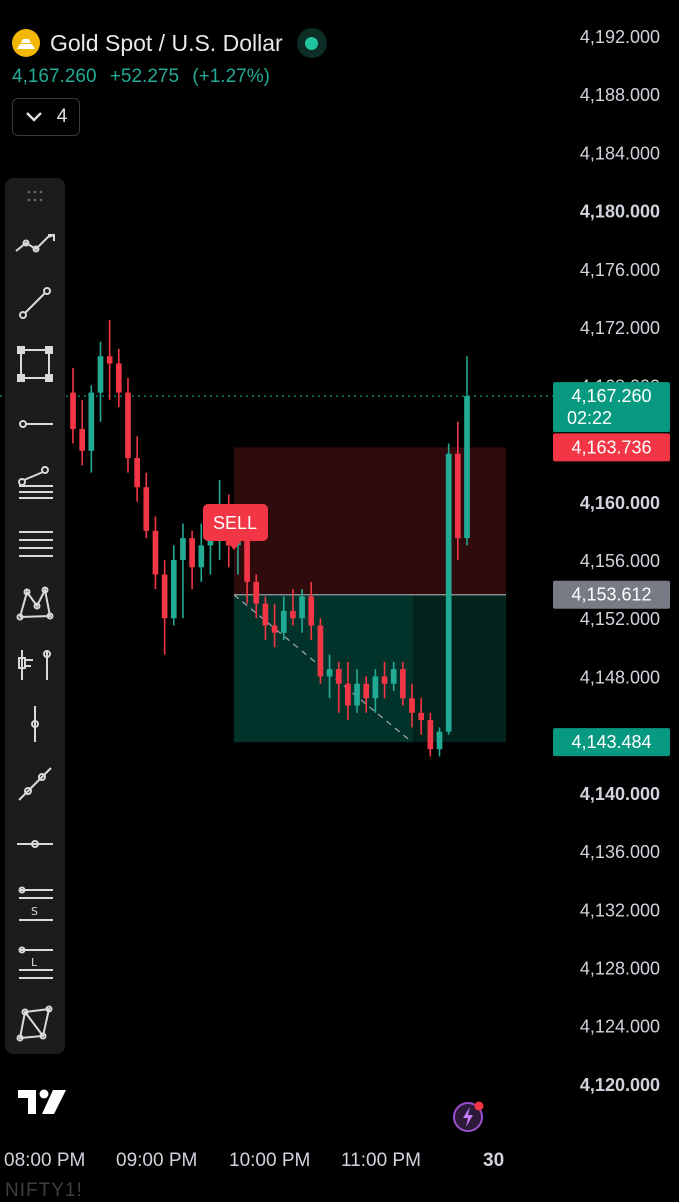 The image size is (679, 1202). I want to click on line-icon, so click(35, 303).